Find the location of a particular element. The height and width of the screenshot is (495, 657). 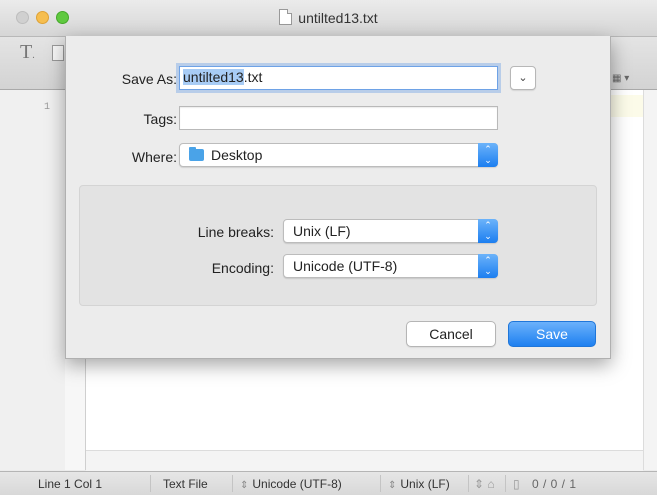

page-icon is located at coordinates (58, 53).